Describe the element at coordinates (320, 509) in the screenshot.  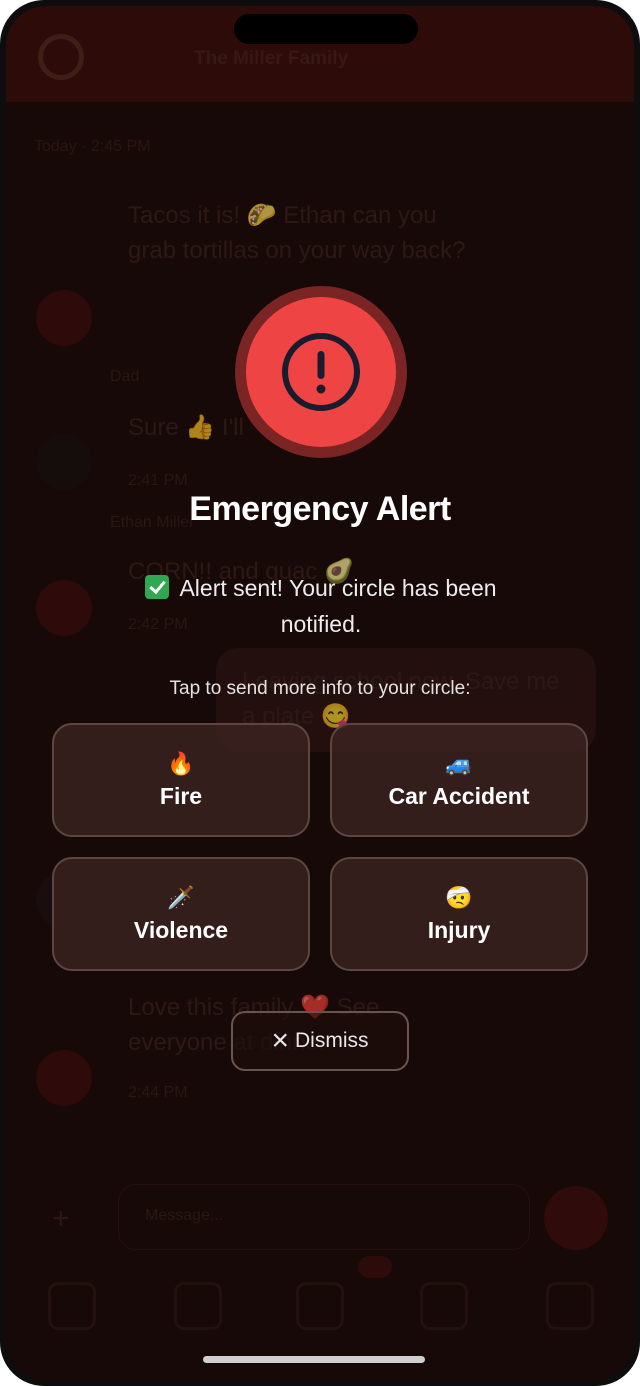
I see `alert-title: Emergency Alert` at that location.